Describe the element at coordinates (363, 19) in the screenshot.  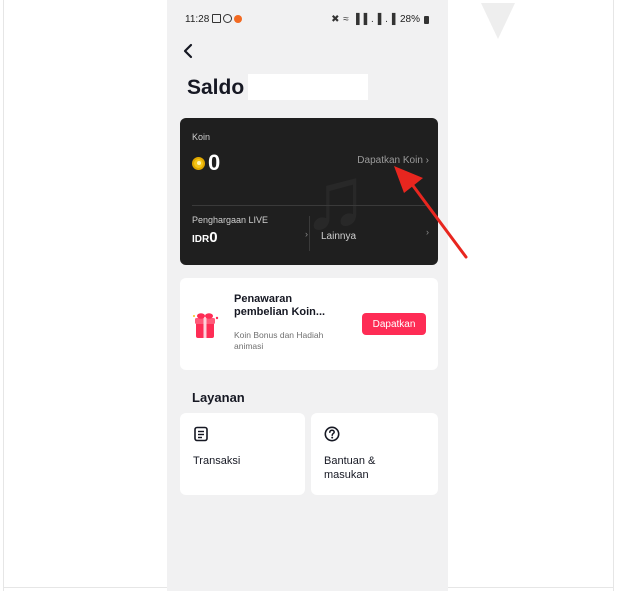
I see `signal-icons: ✖ ≈ ▐▐ .▐ .▐` at that location.